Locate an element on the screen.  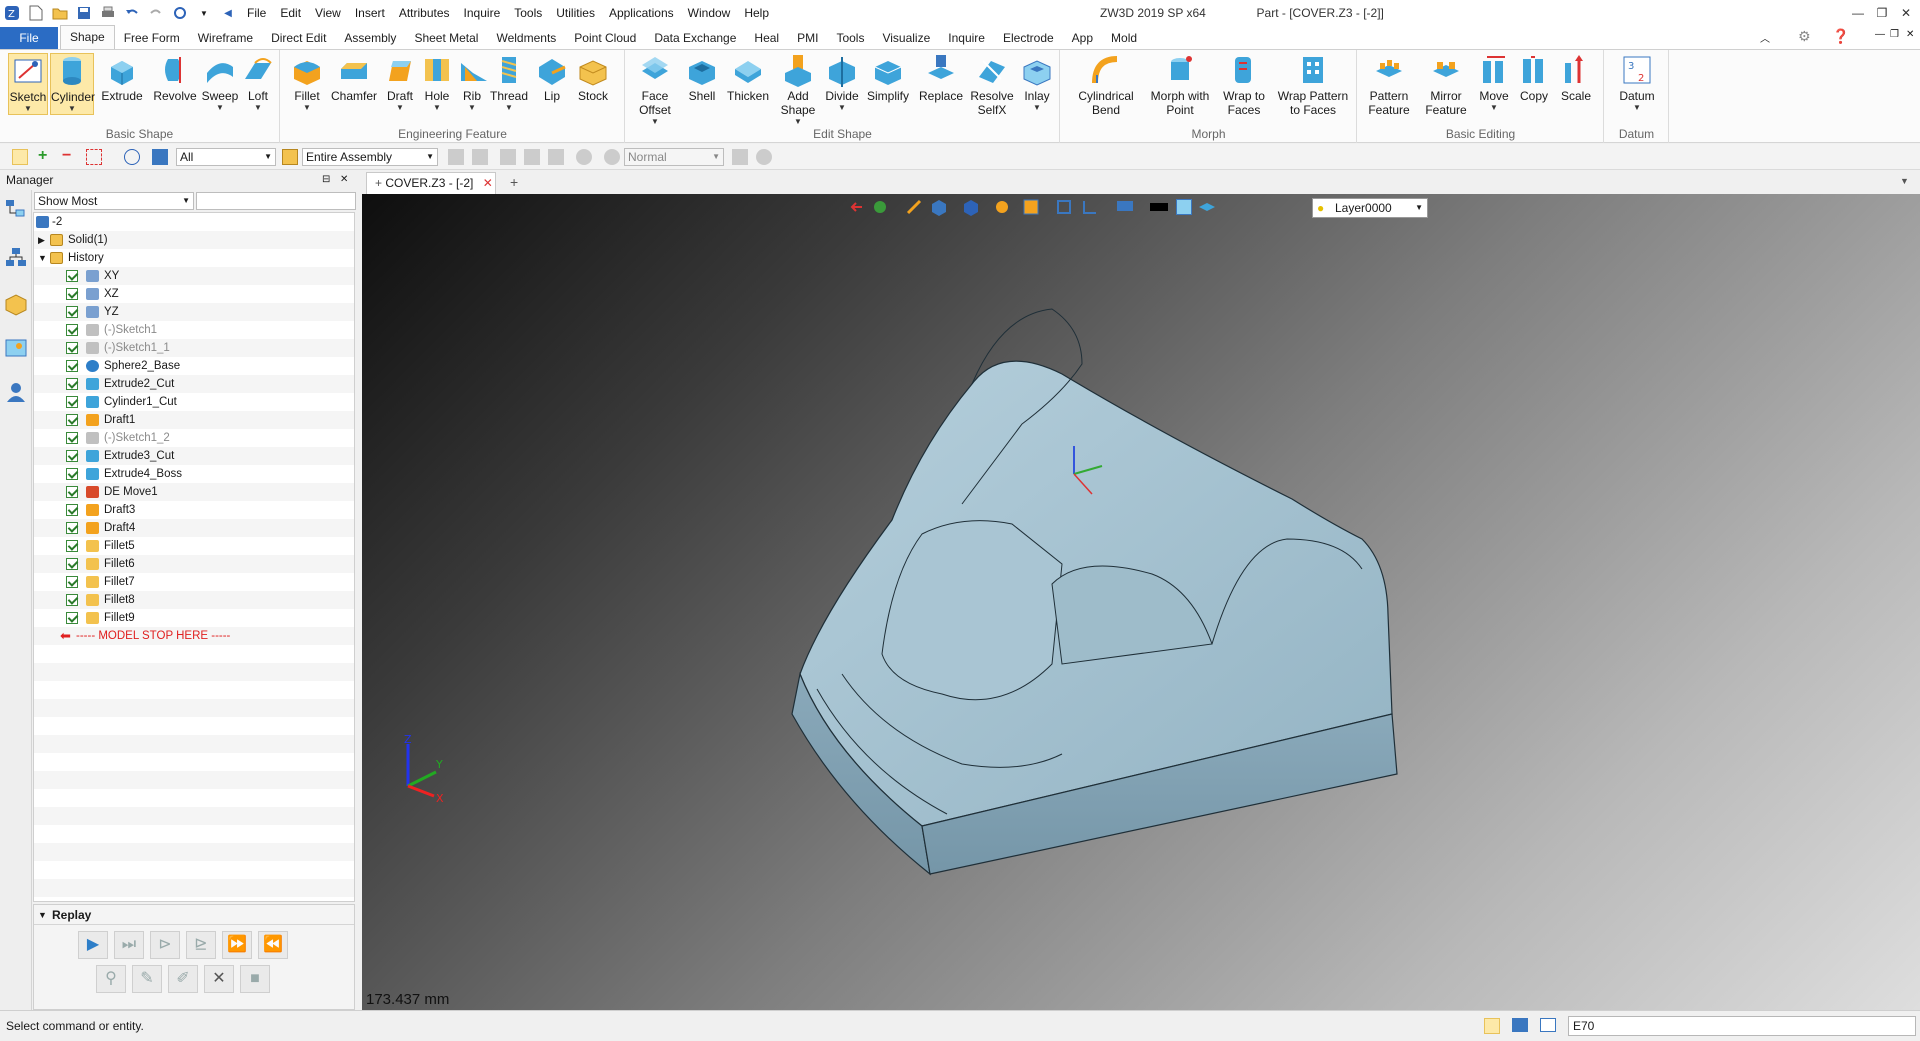
align-left-icon is located at coordinates (508, 157).